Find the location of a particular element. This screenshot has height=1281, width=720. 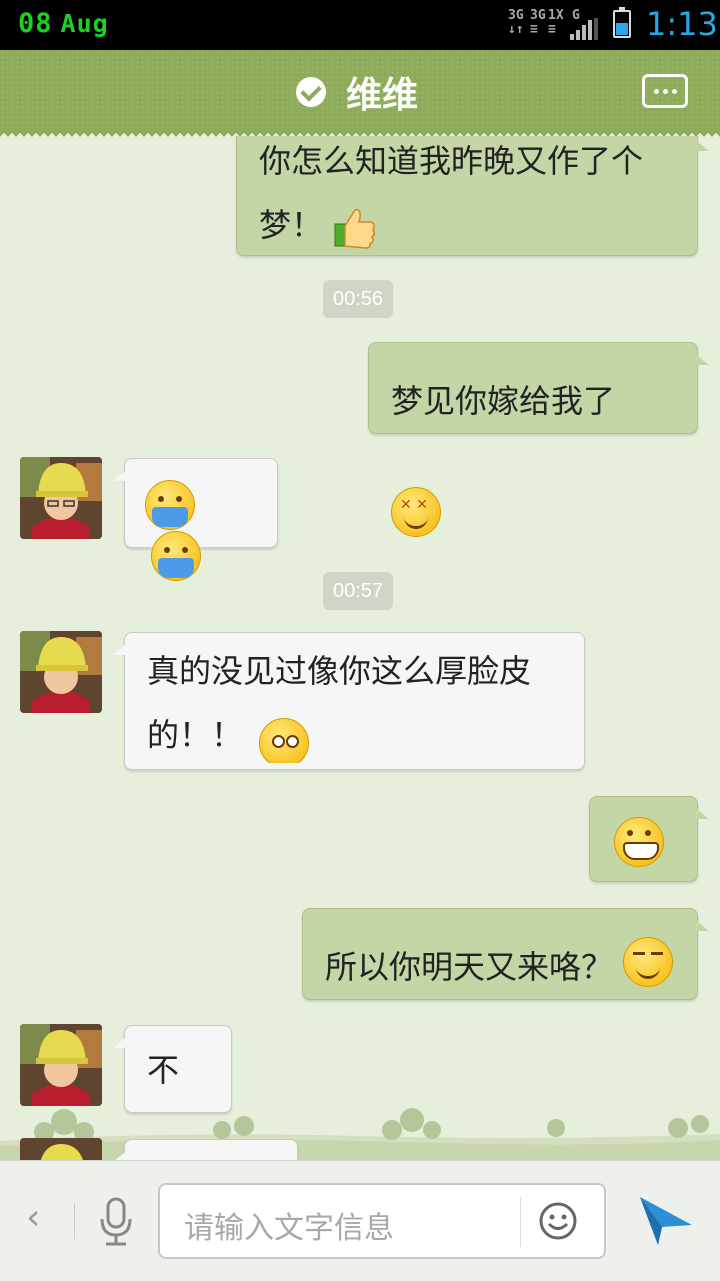

message-bubble-sent: 梦见你嫁给我了 ✕ ✕ is located at coordinates (538, 439).